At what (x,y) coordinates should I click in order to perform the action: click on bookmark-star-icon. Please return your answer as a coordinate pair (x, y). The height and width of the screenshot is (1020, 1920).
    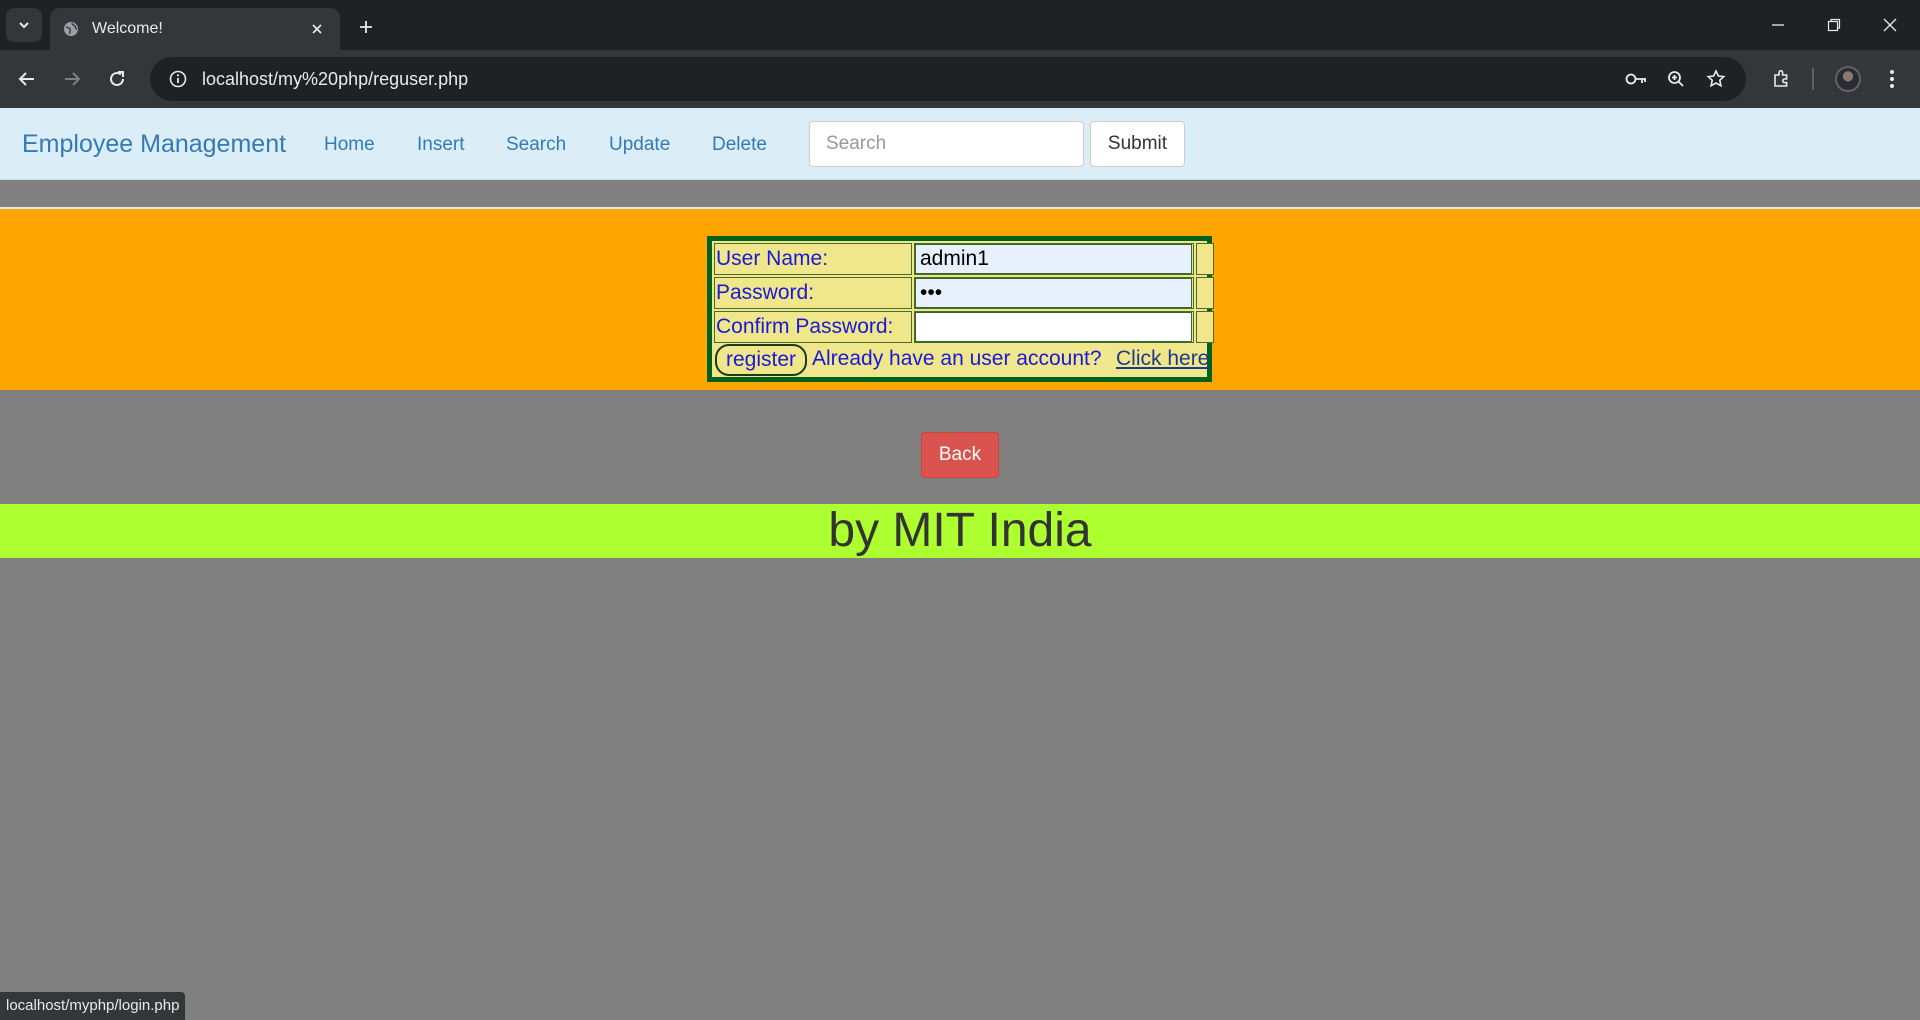
    Looking at the image, I should click on (1716, 79).